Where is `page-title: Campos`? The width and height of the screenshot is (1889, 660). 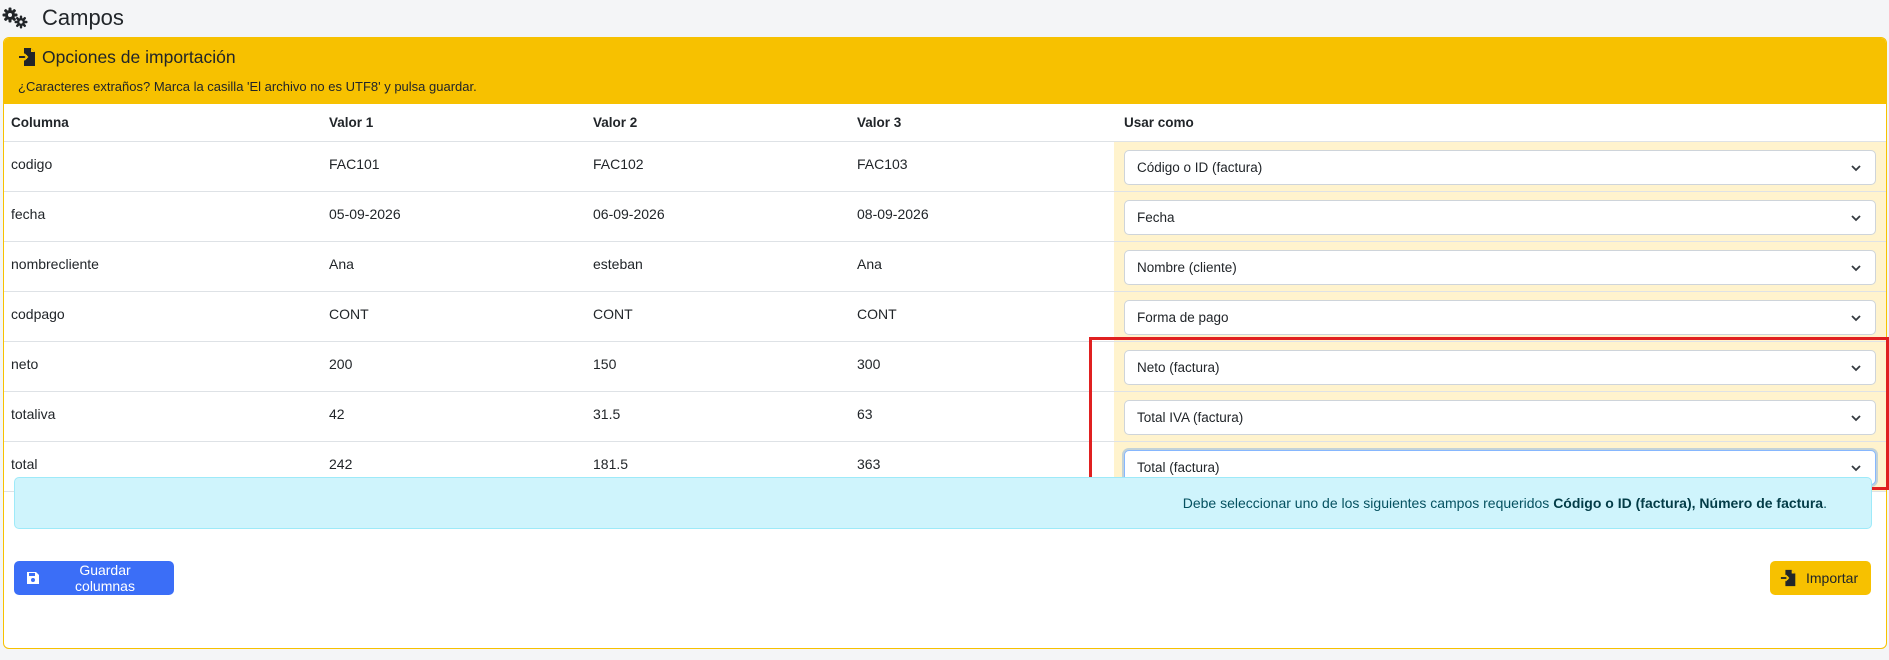 page-title: Campos is located at coordinates (83, 17).